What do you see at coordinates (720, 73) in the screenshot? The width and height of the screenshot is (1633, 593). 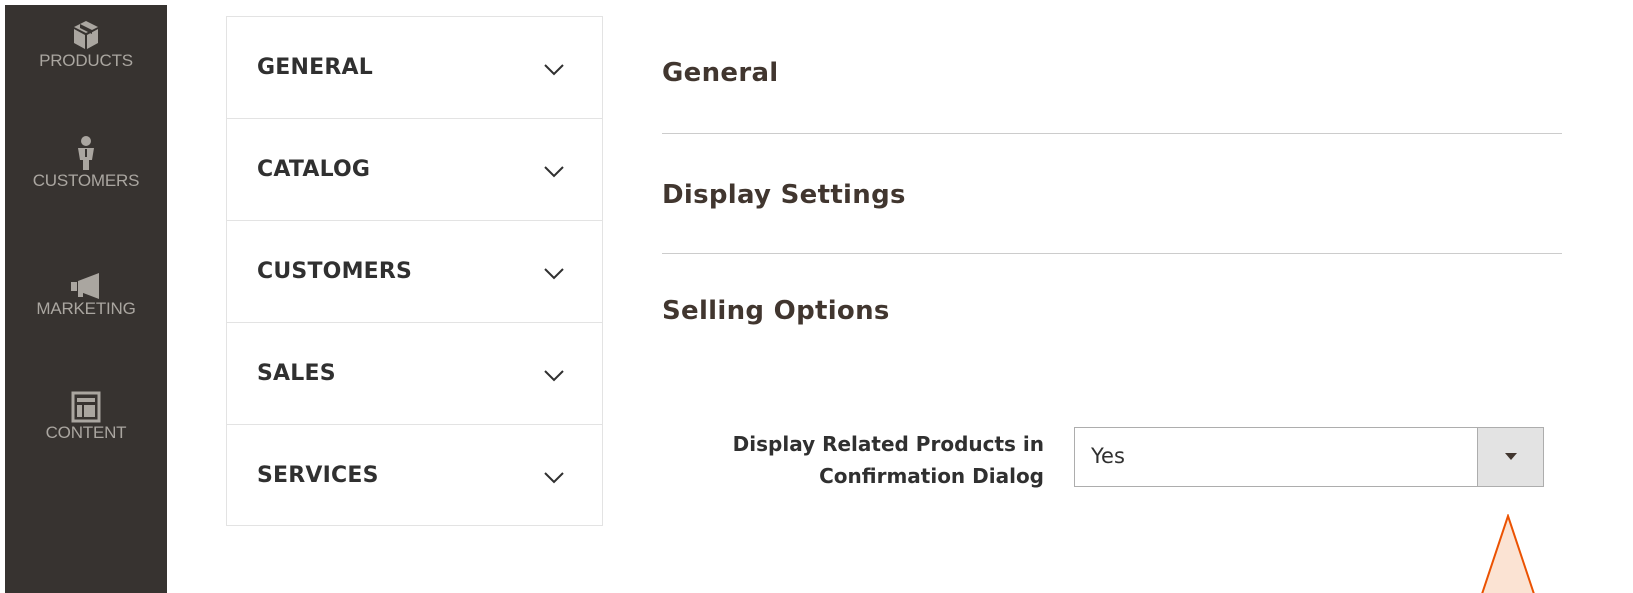 I see `group-general-title: General` at bounding box center [720, 73].